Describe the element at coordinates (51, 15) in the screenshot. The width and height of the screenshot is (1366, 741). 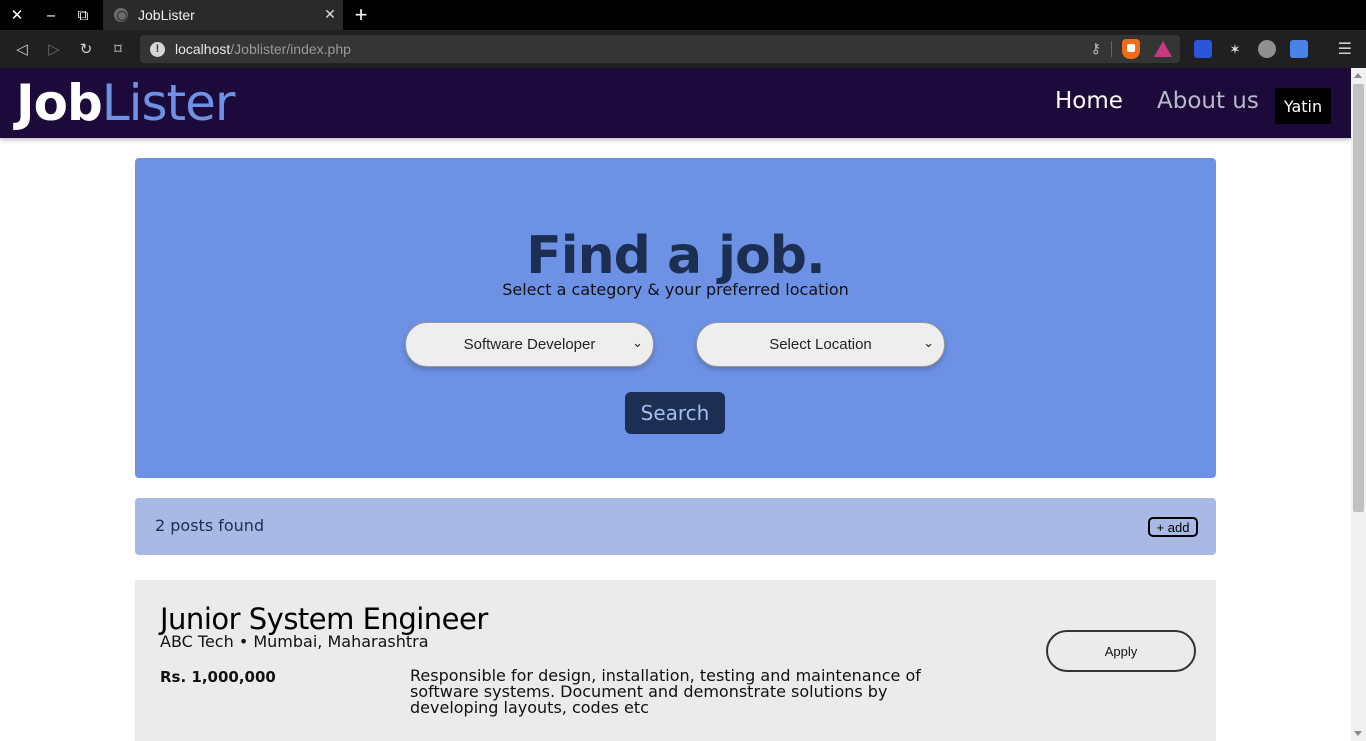
I see `minimize-icon: ‒` at that location.